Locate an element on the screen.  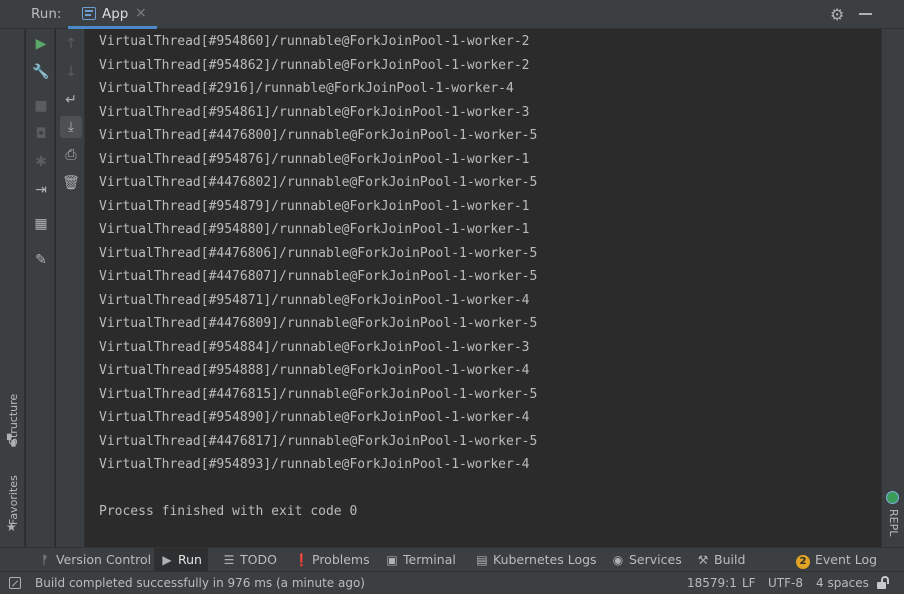
exit-message: Process finished with exit code 0 is located at coordinates (228, 511).